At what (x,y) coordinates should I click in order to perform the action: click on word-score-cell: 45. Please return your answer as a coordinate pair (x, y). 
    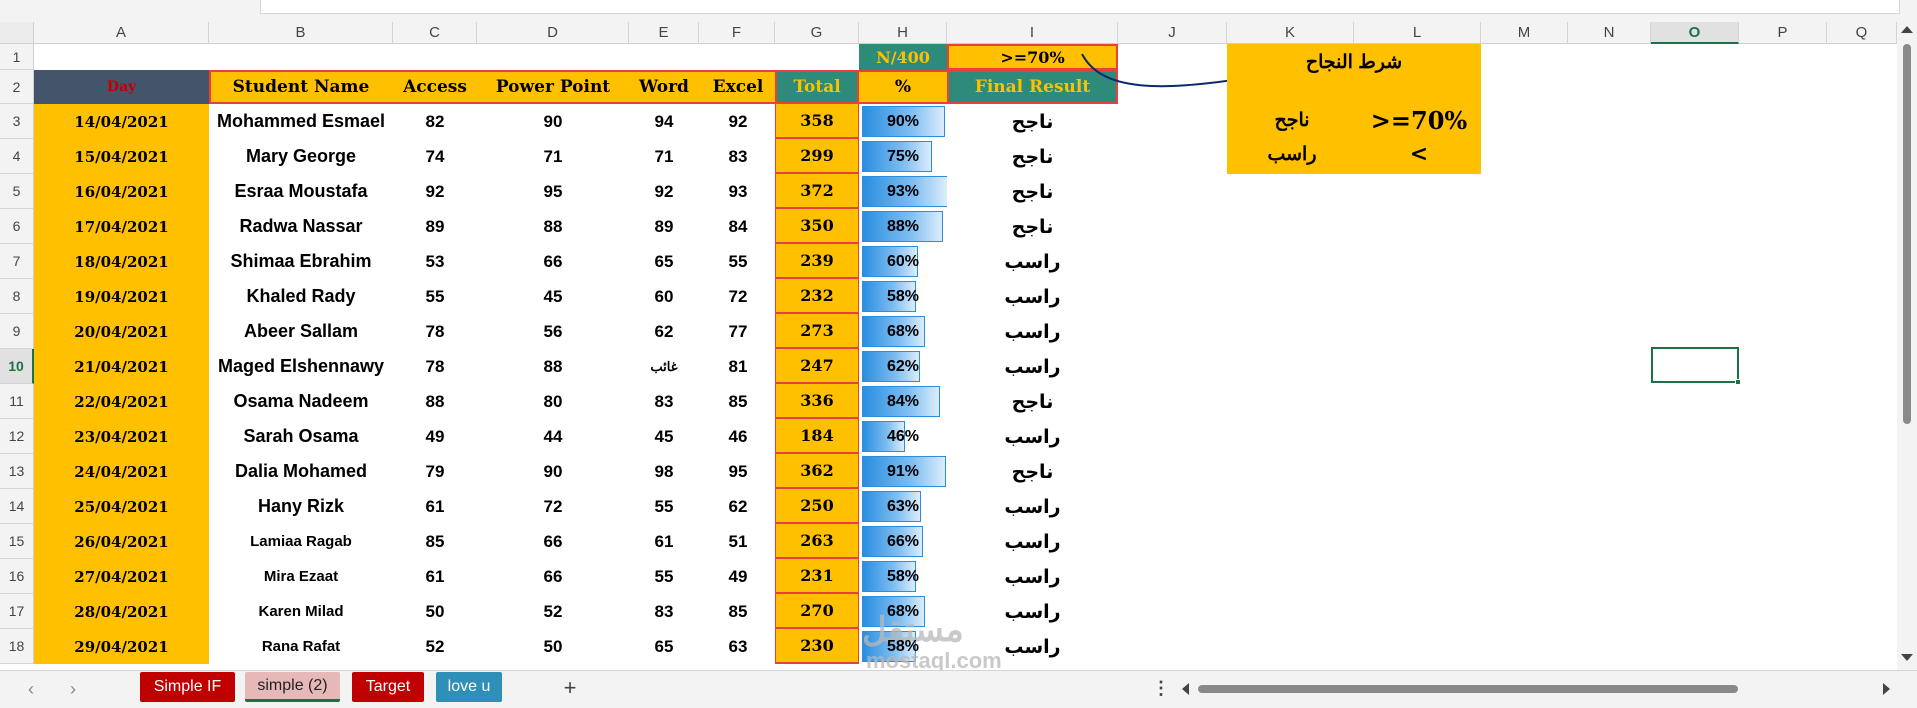
    Looking at the image, I should click on (664, 436).